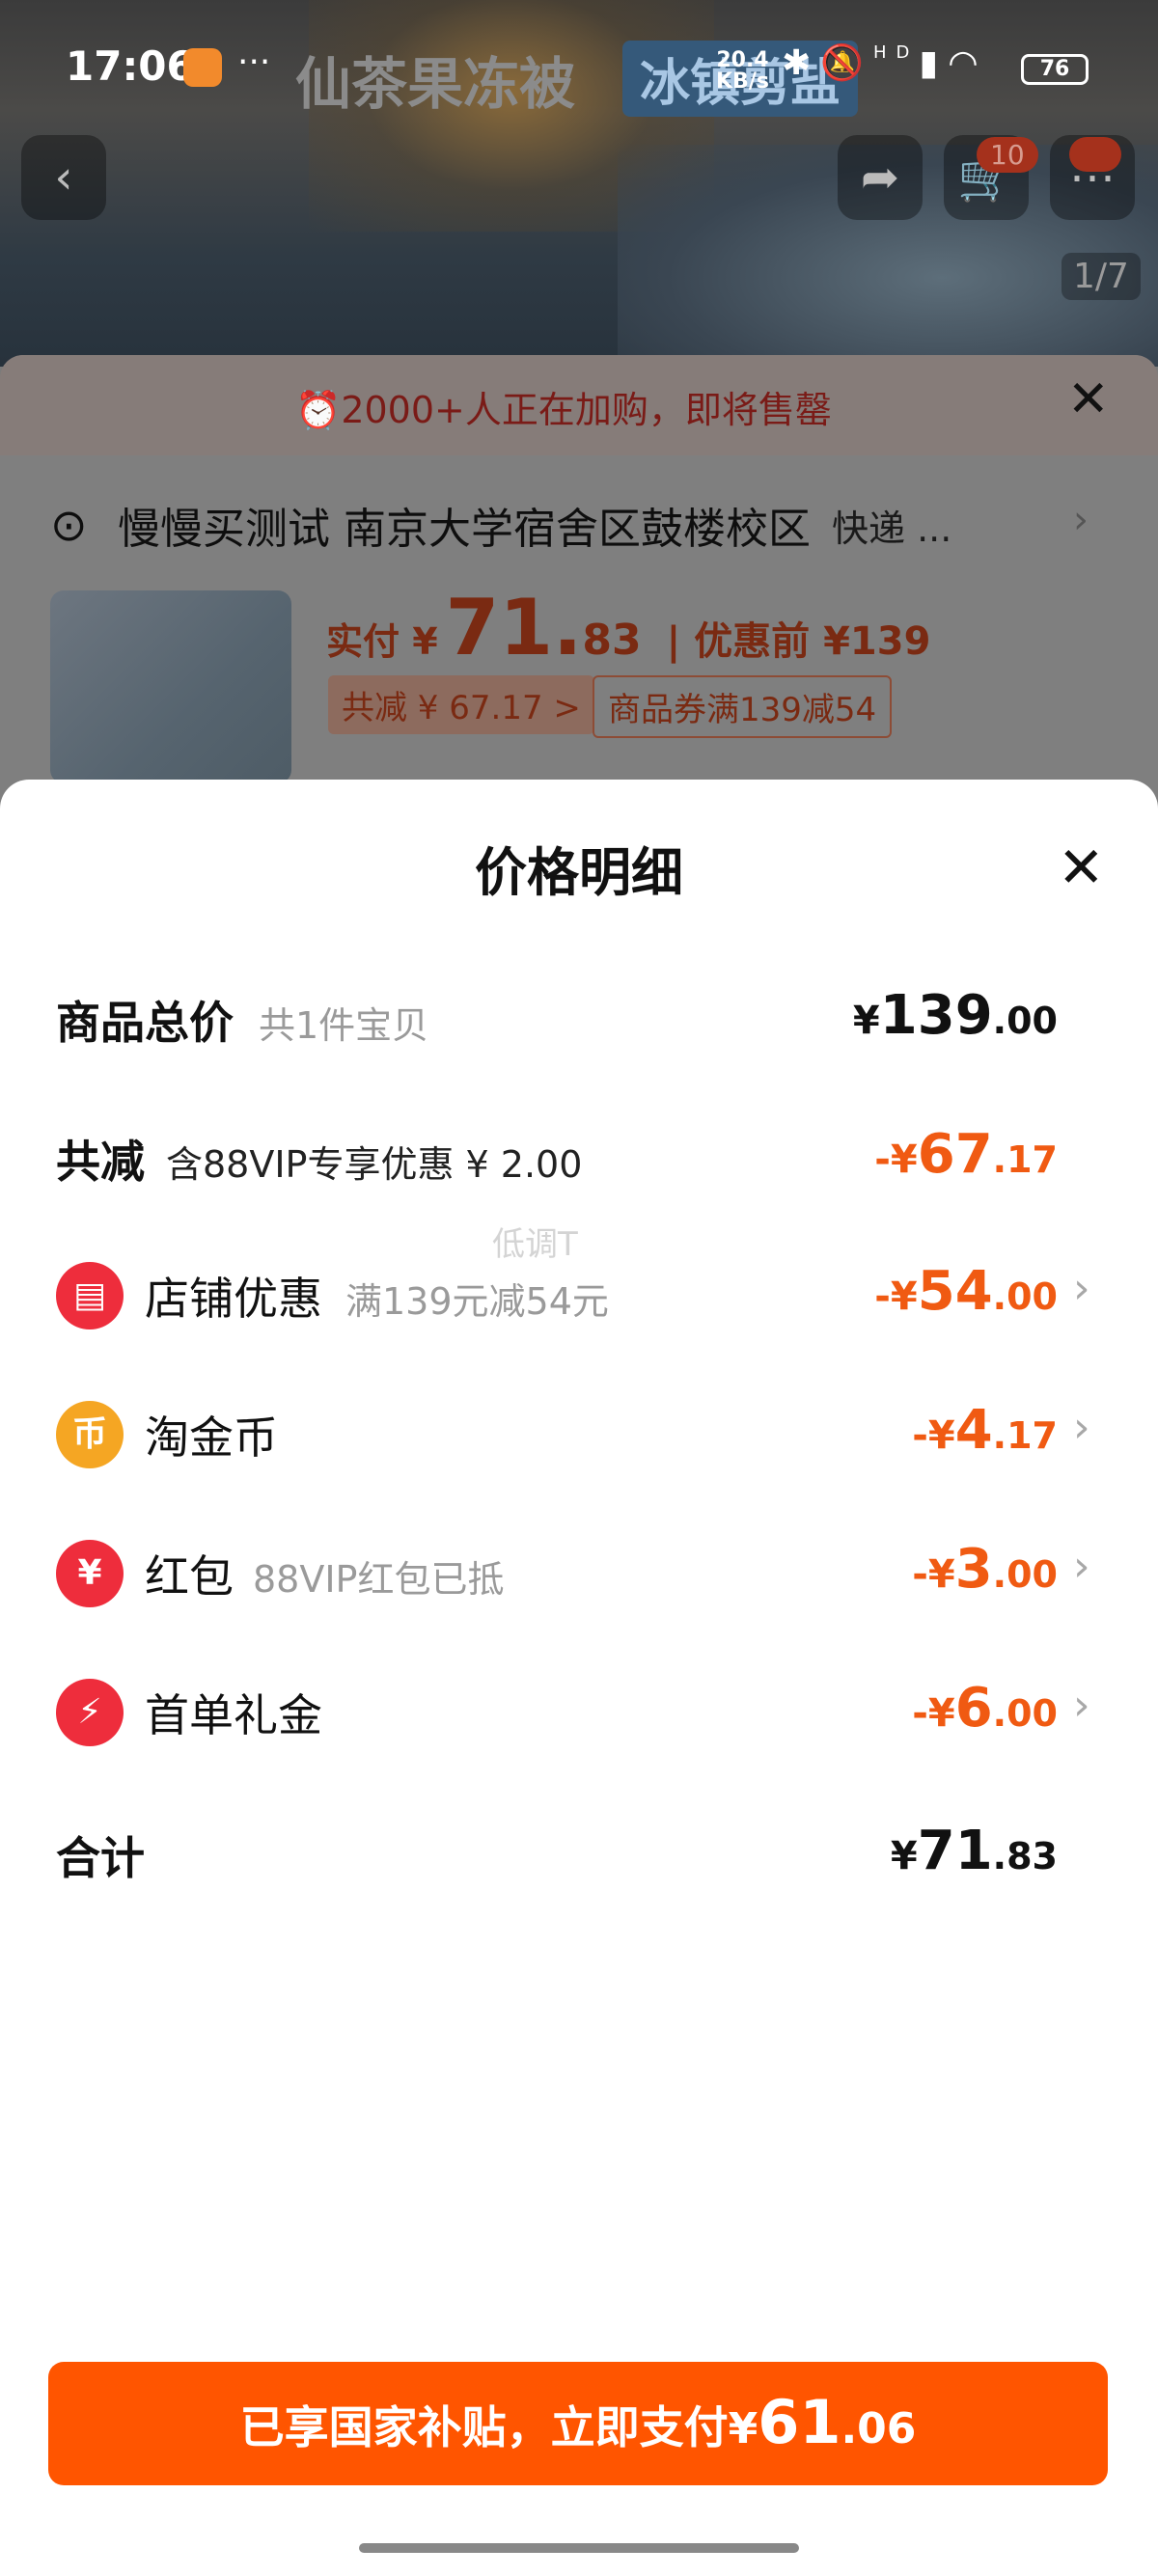 The height and width of the screenshot is (2576, 1158). I want to click on total-price-row: 商品总价 共1件宝贝 ¥139.00, so click(579, 1034).